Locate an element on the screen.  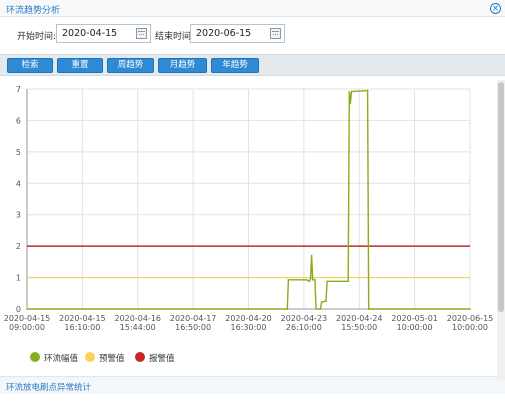
start-time-label: 开始时间: is located at coordinates (37, 37).